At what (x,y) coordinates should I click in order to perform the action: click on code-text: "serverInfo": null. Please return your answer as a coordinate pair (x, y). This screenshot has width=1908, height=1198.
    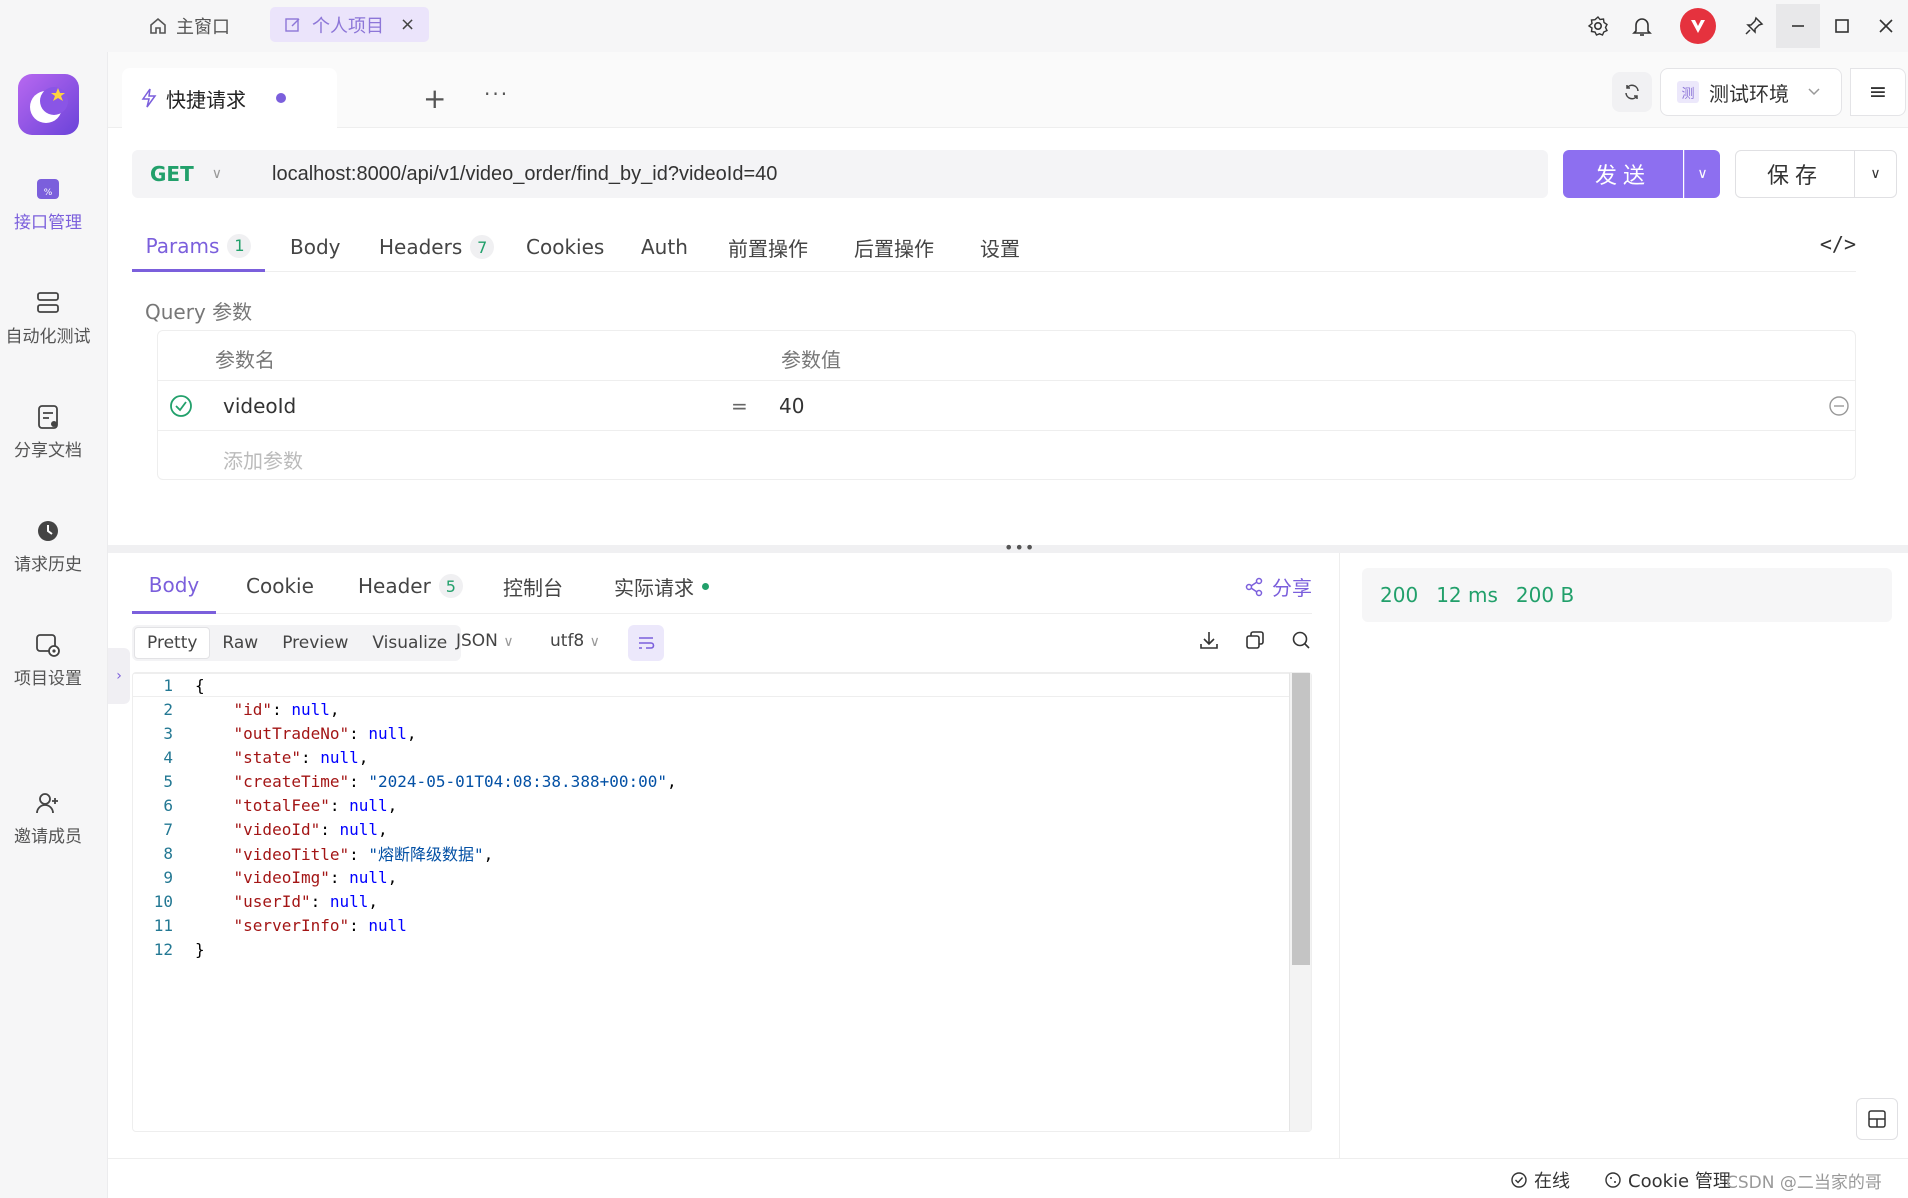
    Looking at the image, I should click on (320, 925).